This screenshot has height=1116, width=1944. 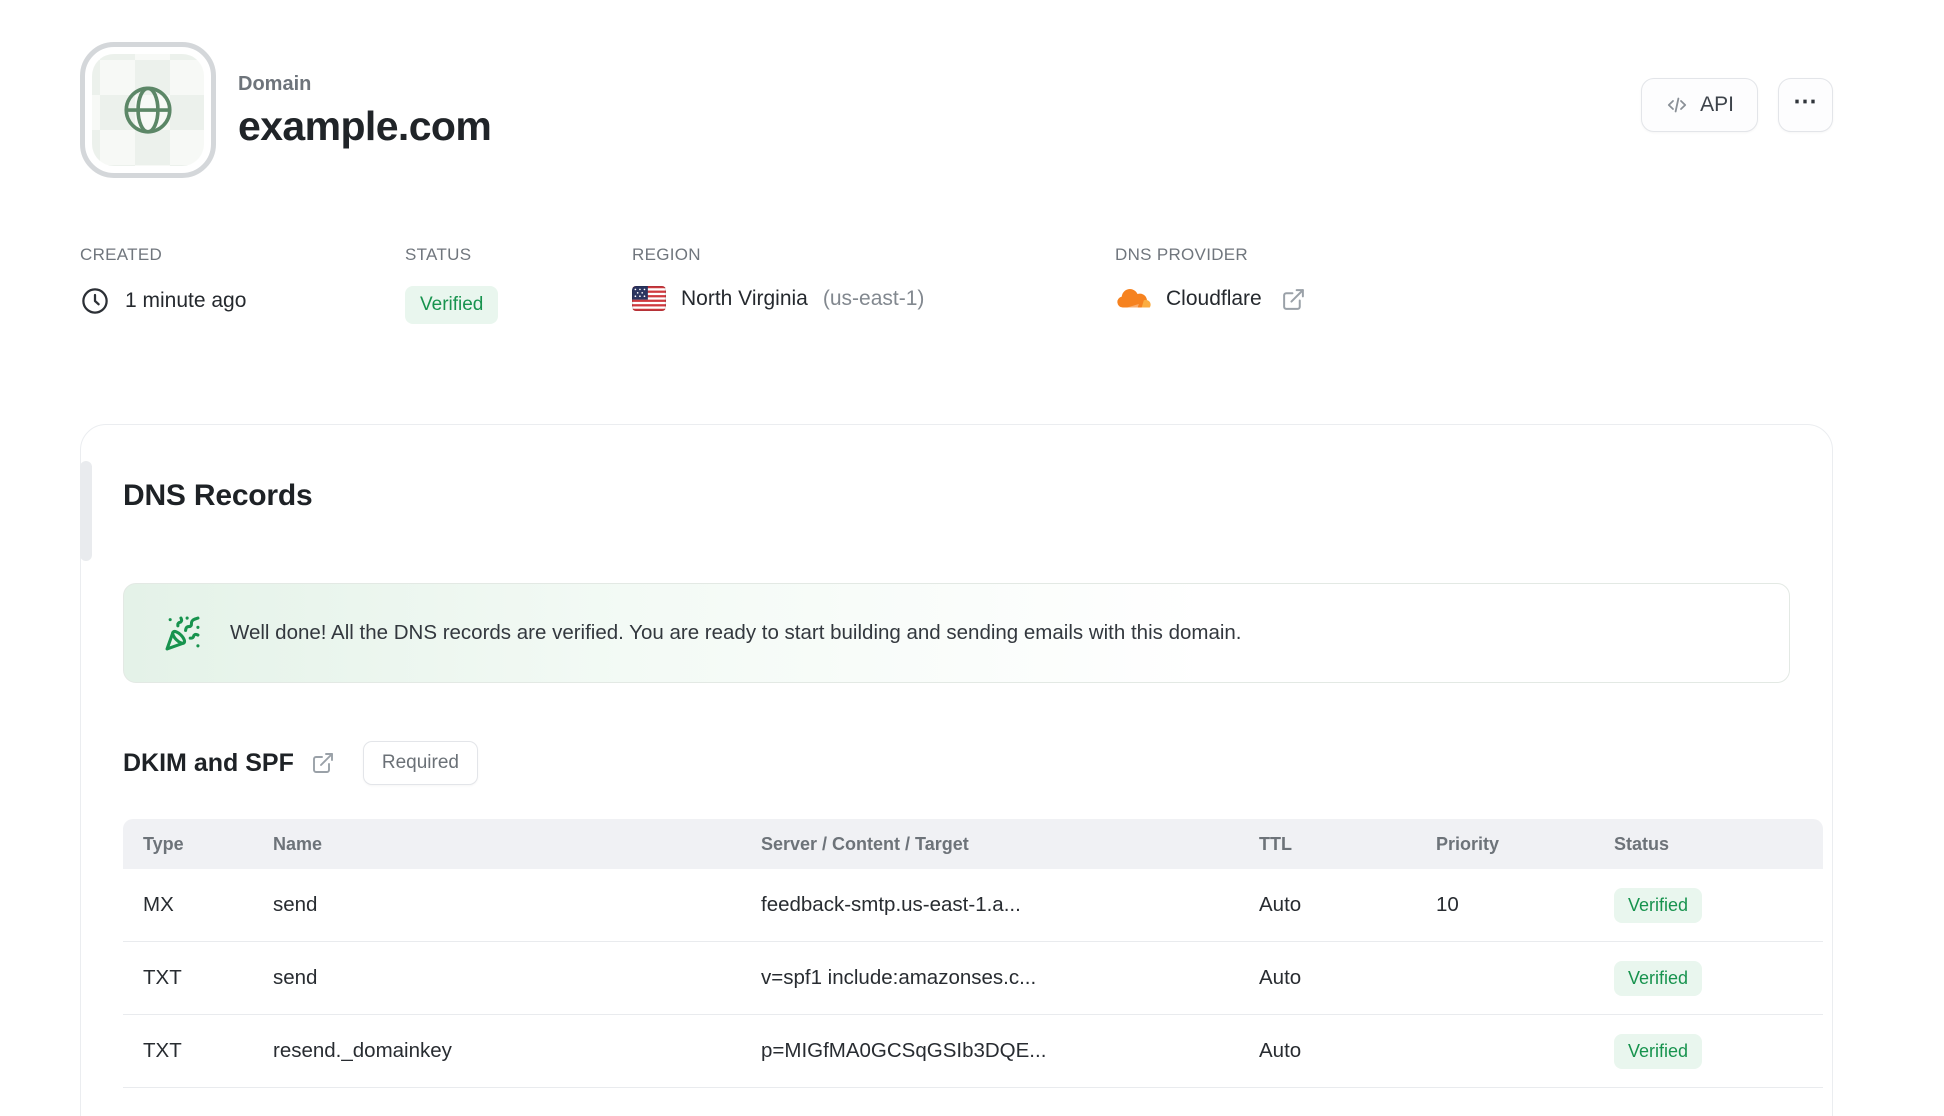 I want to click on column-header-type: Type, so click(x=163, y=843).